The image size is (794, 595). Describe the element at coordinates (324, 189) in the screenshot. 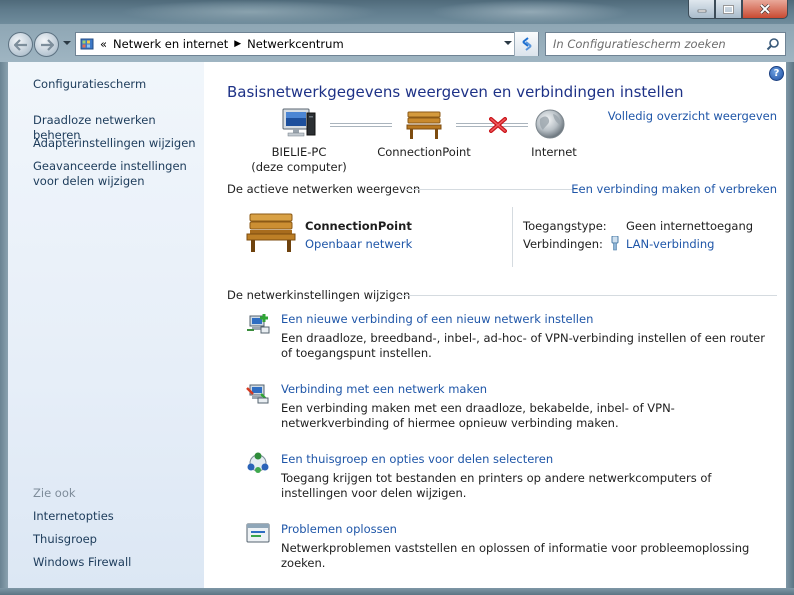

I see `active-networks-heading: De actieve netwerken weergeven` at that location.